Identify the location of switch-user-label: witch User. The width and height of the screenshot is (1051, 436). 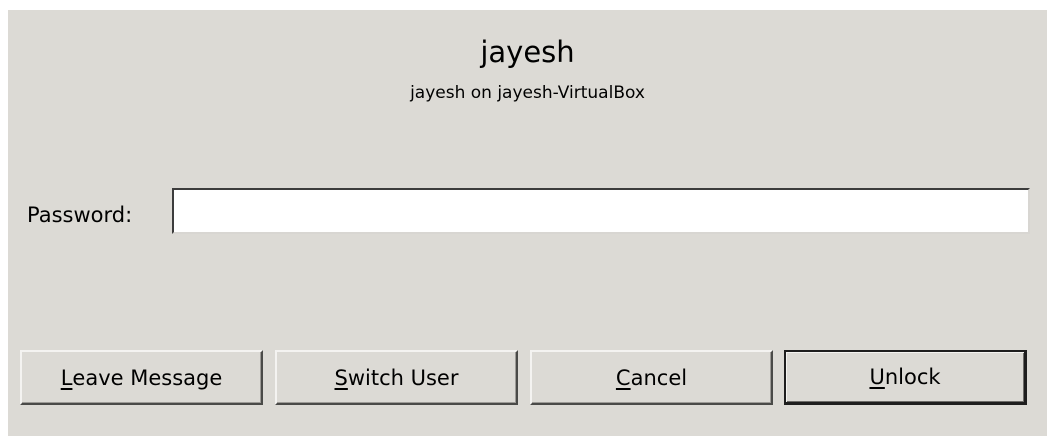
(403, 377).